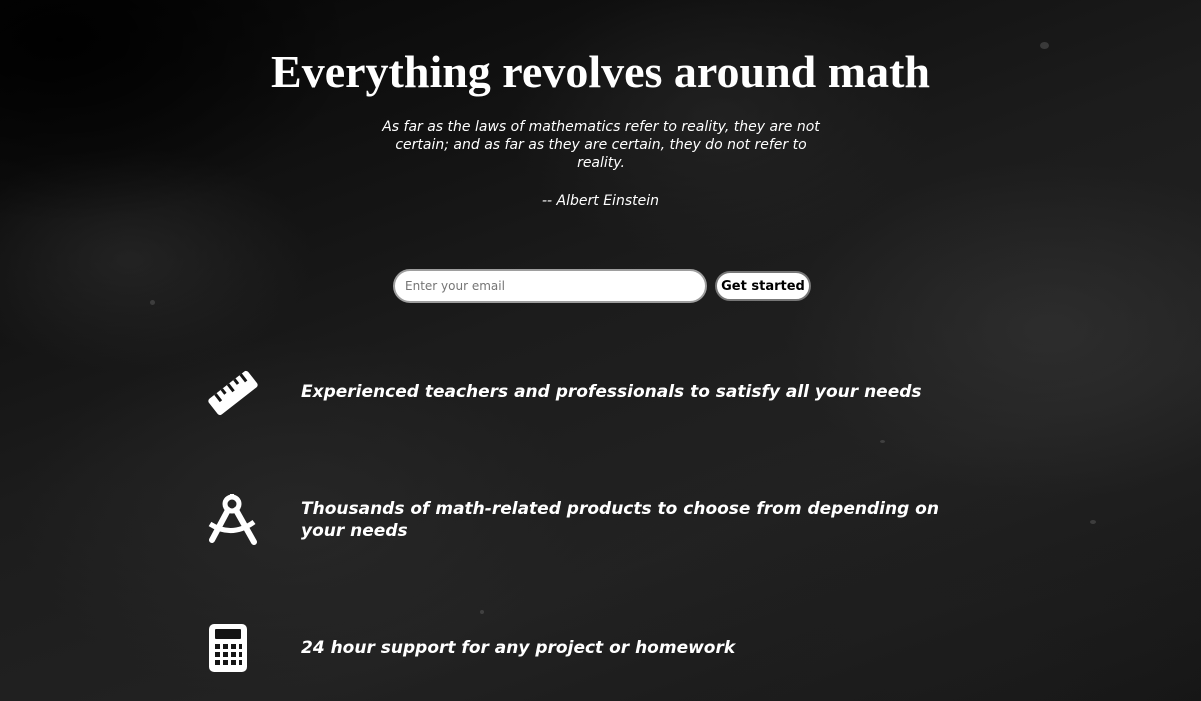 The height and width of the screenshot is (701, 1201). What do you see at coordinates (550, 286) in the screenshot?
I see `email-input` at bounding box center [550, 286].